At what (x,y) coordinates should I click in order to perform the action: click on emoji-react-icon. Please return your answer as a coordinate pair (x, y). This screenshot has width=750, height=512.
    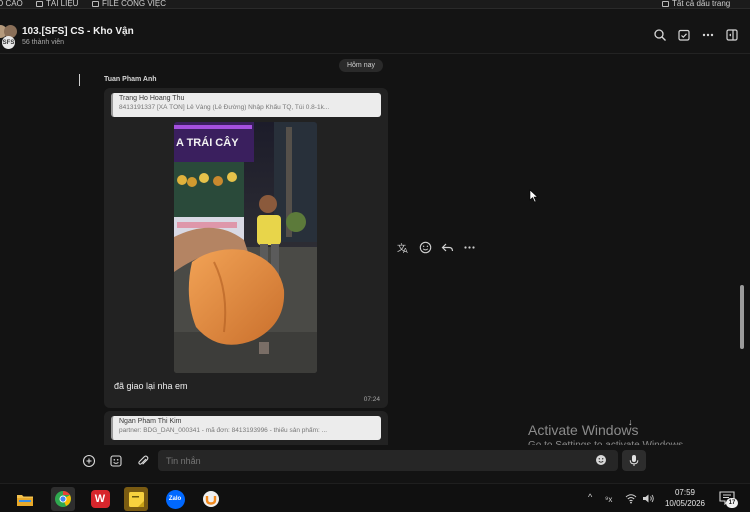
    Looking at the image, I should click on (425, 247).